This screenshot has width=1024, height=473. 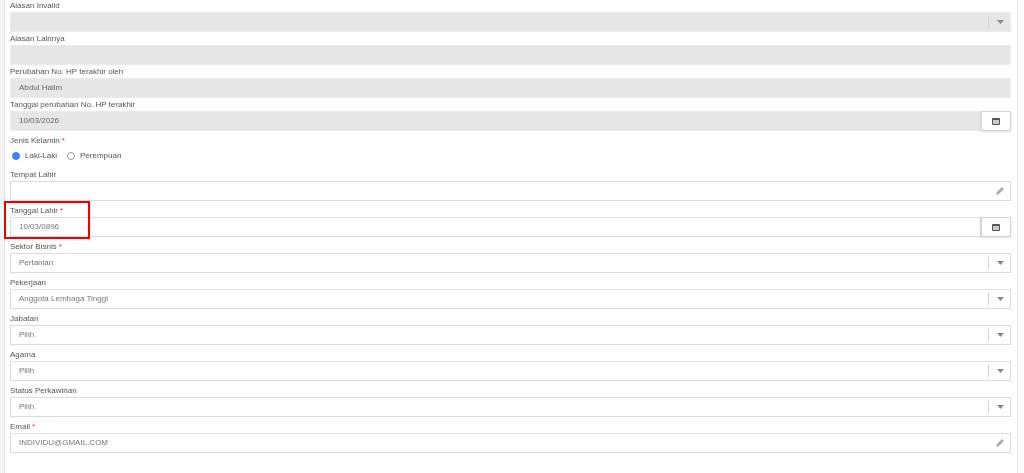 What do you see at coordinates (495, 227) in the screenshot?
I see `date-field: 10/03/0896` at bounding box center [495, 227].